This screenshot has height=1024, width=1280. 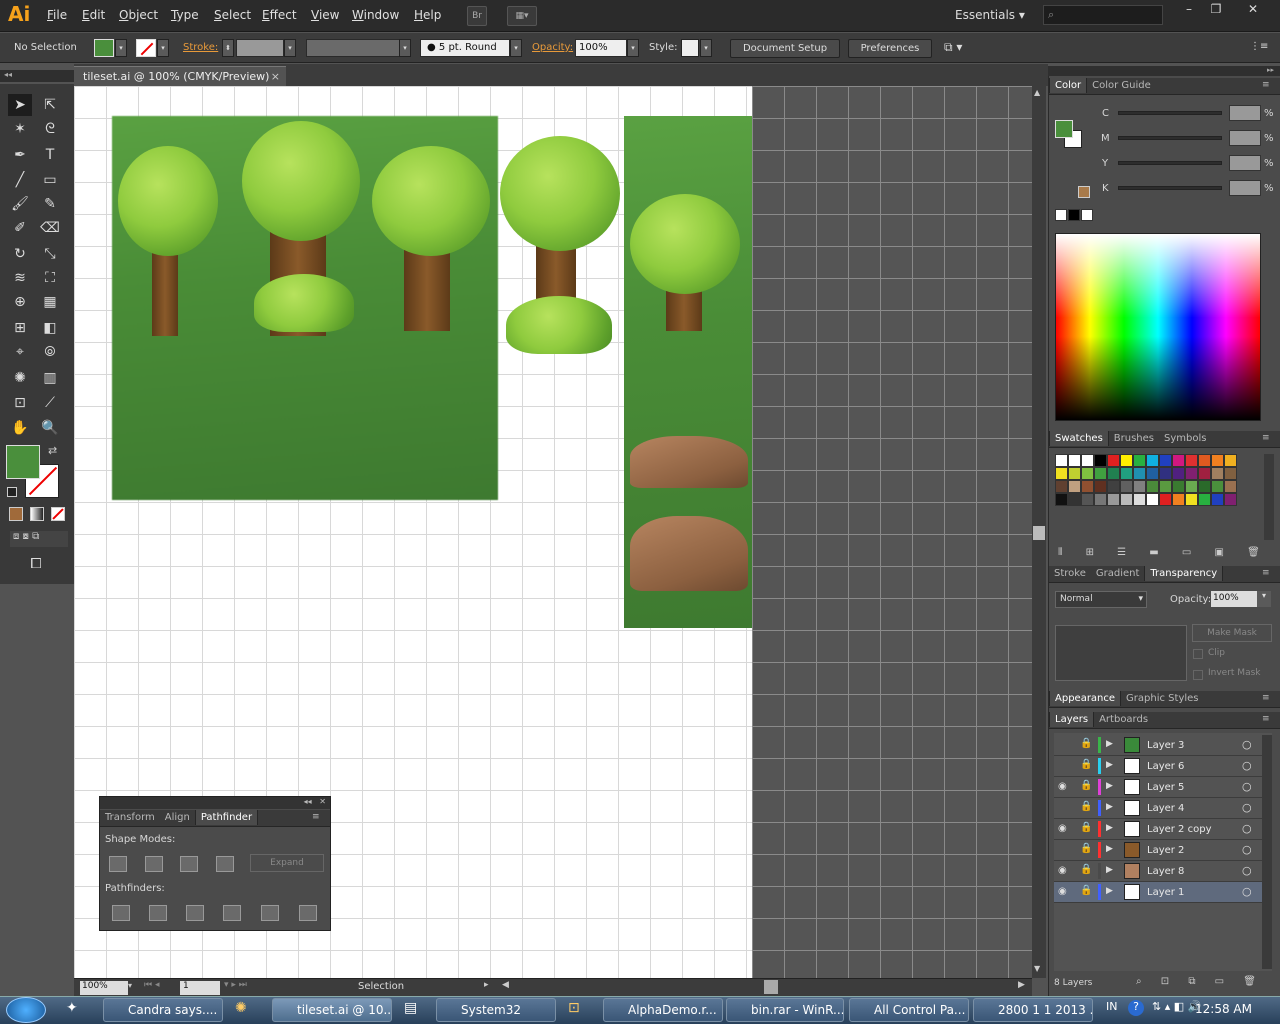 What do you see at coordinates (1118, 573) in the screenshot?
I see `tab-gradient: Gradient` at bounding box center [1118, 573].